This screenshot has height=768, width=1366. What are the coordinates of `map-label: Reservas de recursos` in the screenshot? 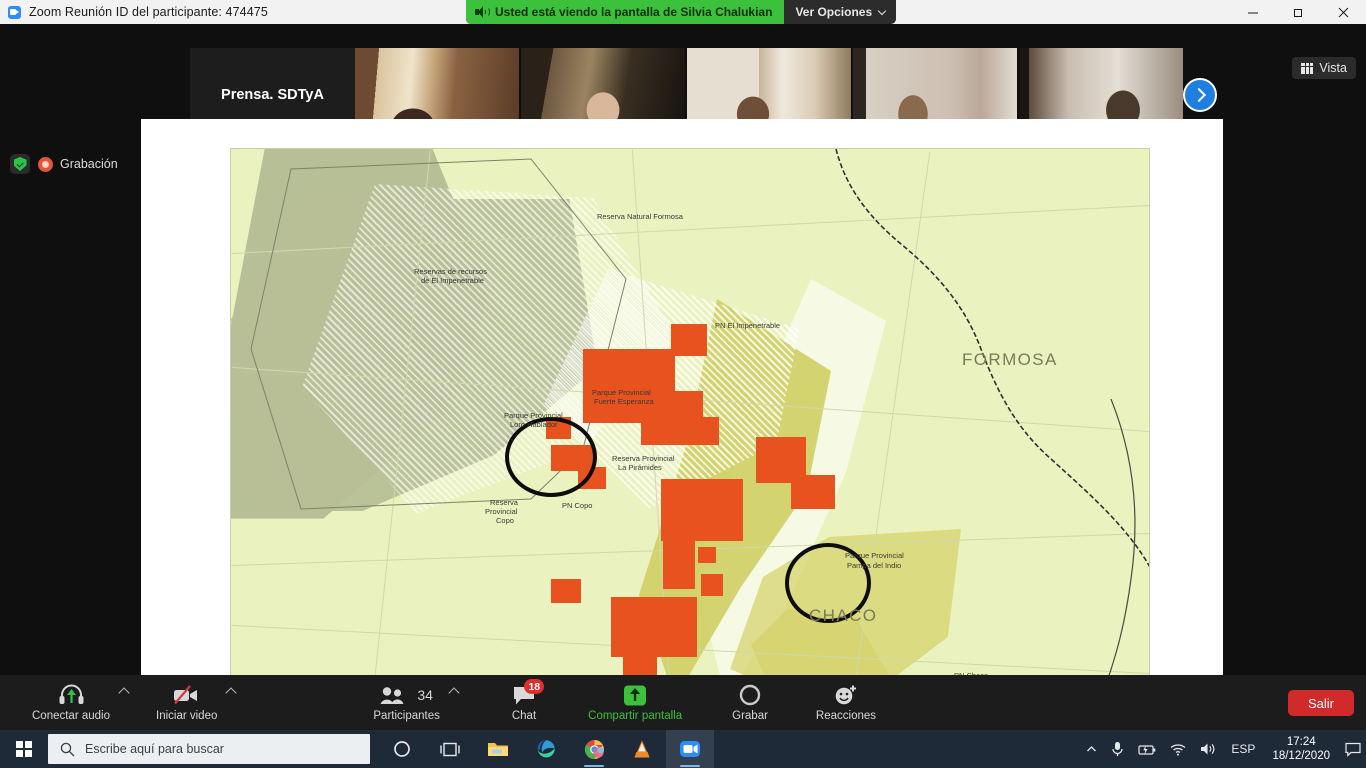 It's located at (450, 271).